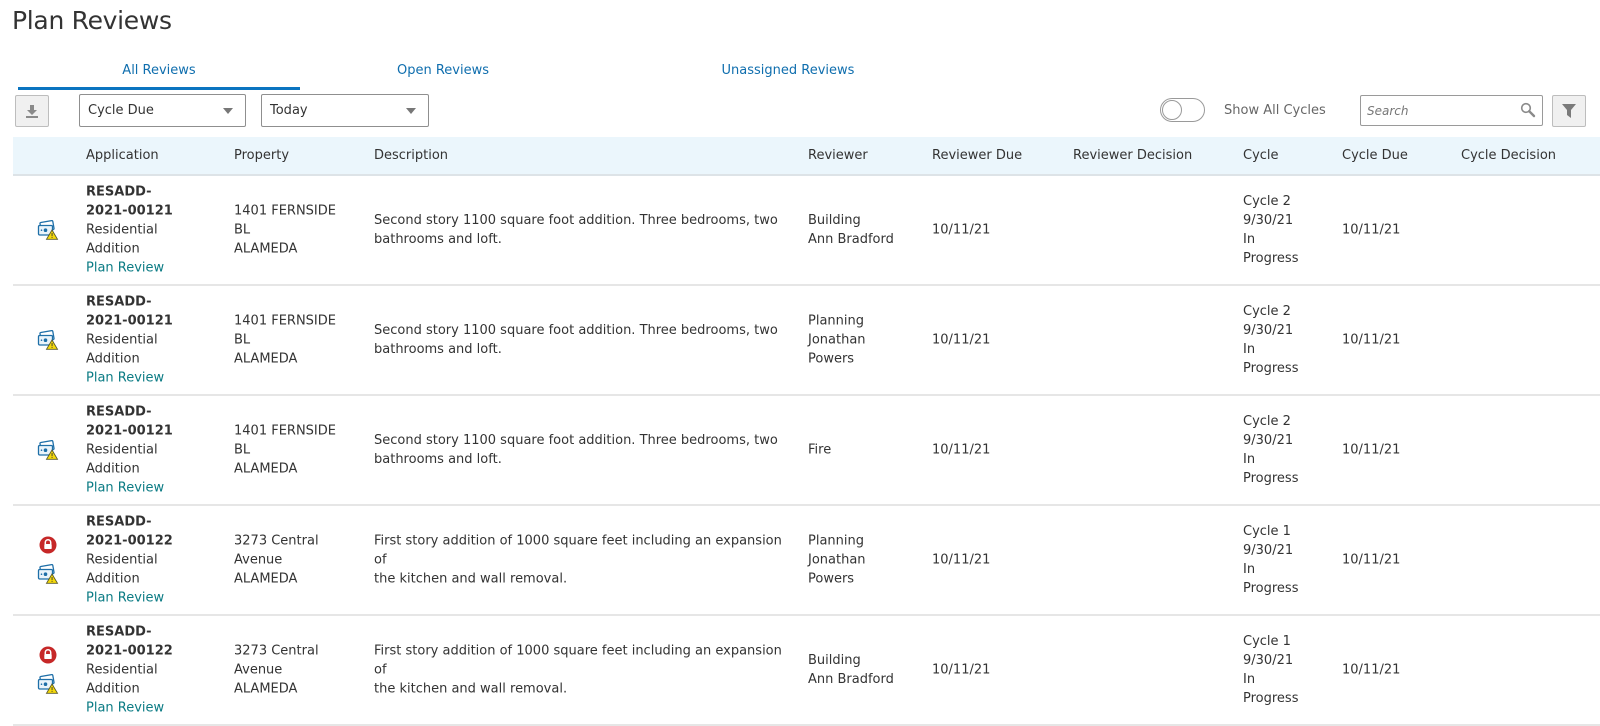 Image resolution: width=1600 pixels, height=726 pixels. I want to click on column-header-reviewer: Reviewer, so click(838, 156).